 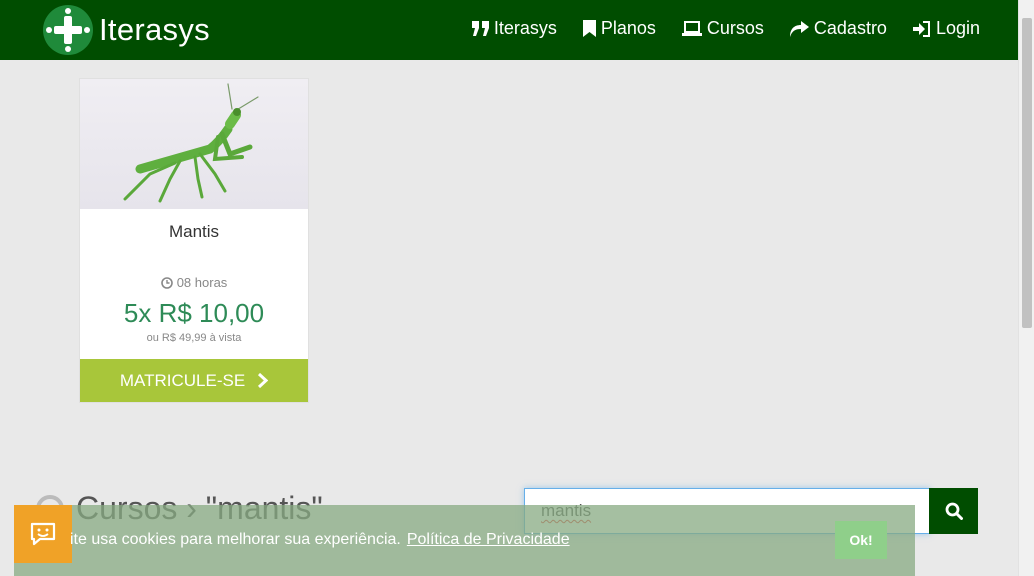 What do you see at coordinates (691, 28) in the screenshot?
I see `laptop-icon` at bounding box center [691, 28].